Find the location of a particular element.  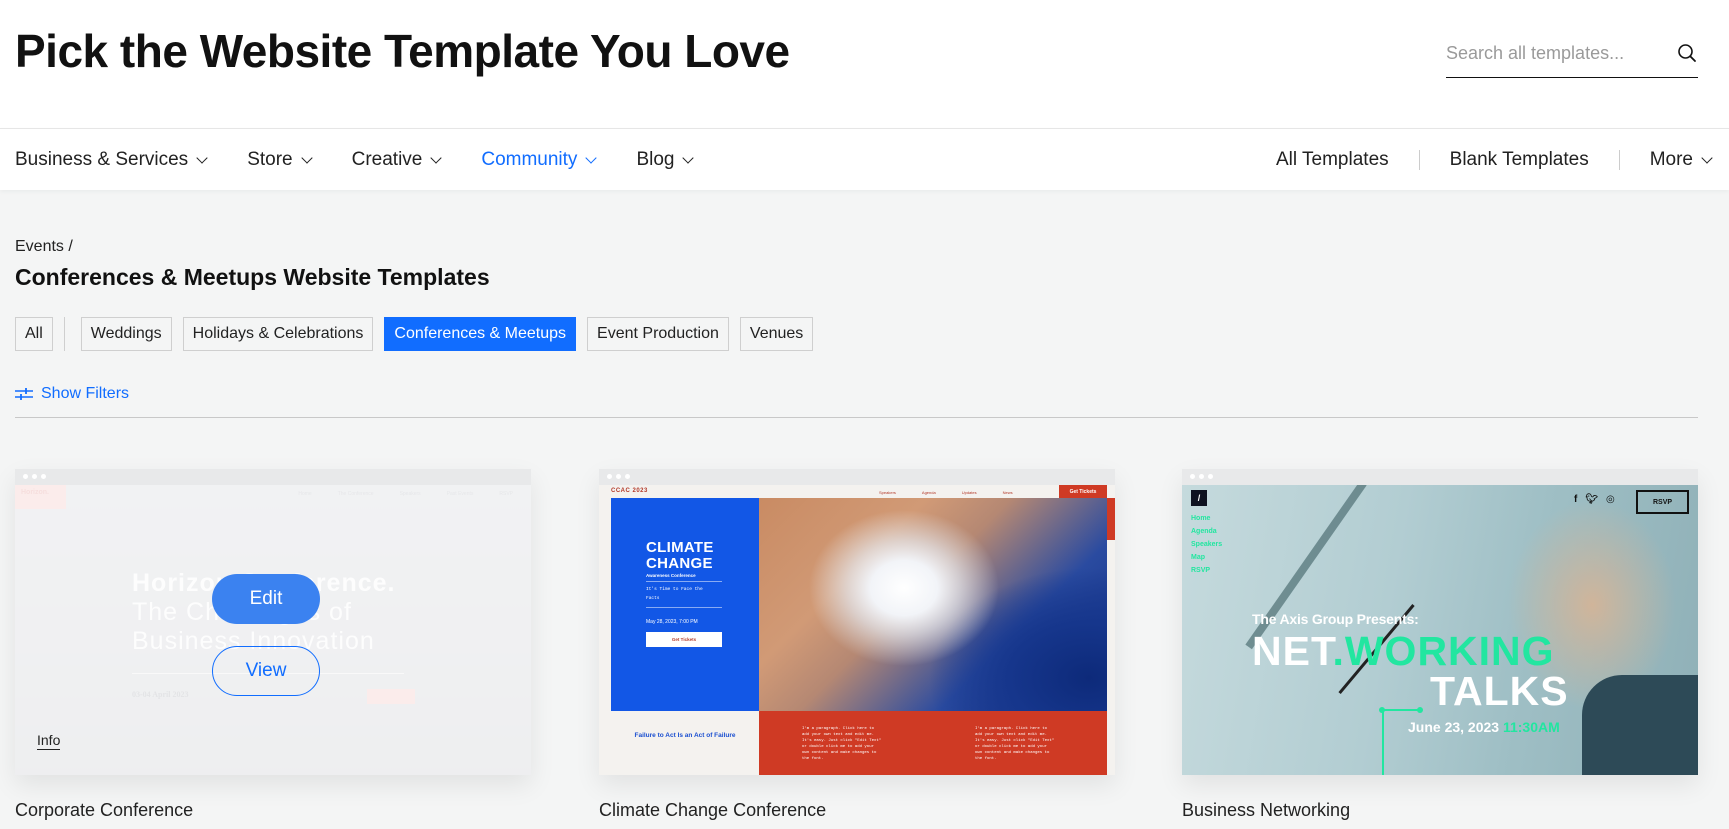

divider is located at coordinates (856, 417).